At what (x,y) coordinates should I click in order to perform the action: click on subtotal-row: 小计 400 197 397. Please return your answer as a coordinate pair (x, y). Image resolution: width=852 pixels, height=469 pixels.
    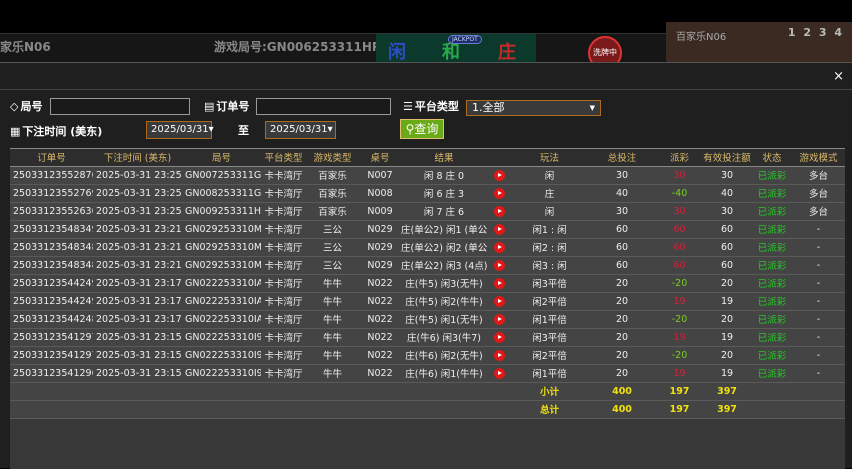
    Looking at the image, I should click on (427, 391).